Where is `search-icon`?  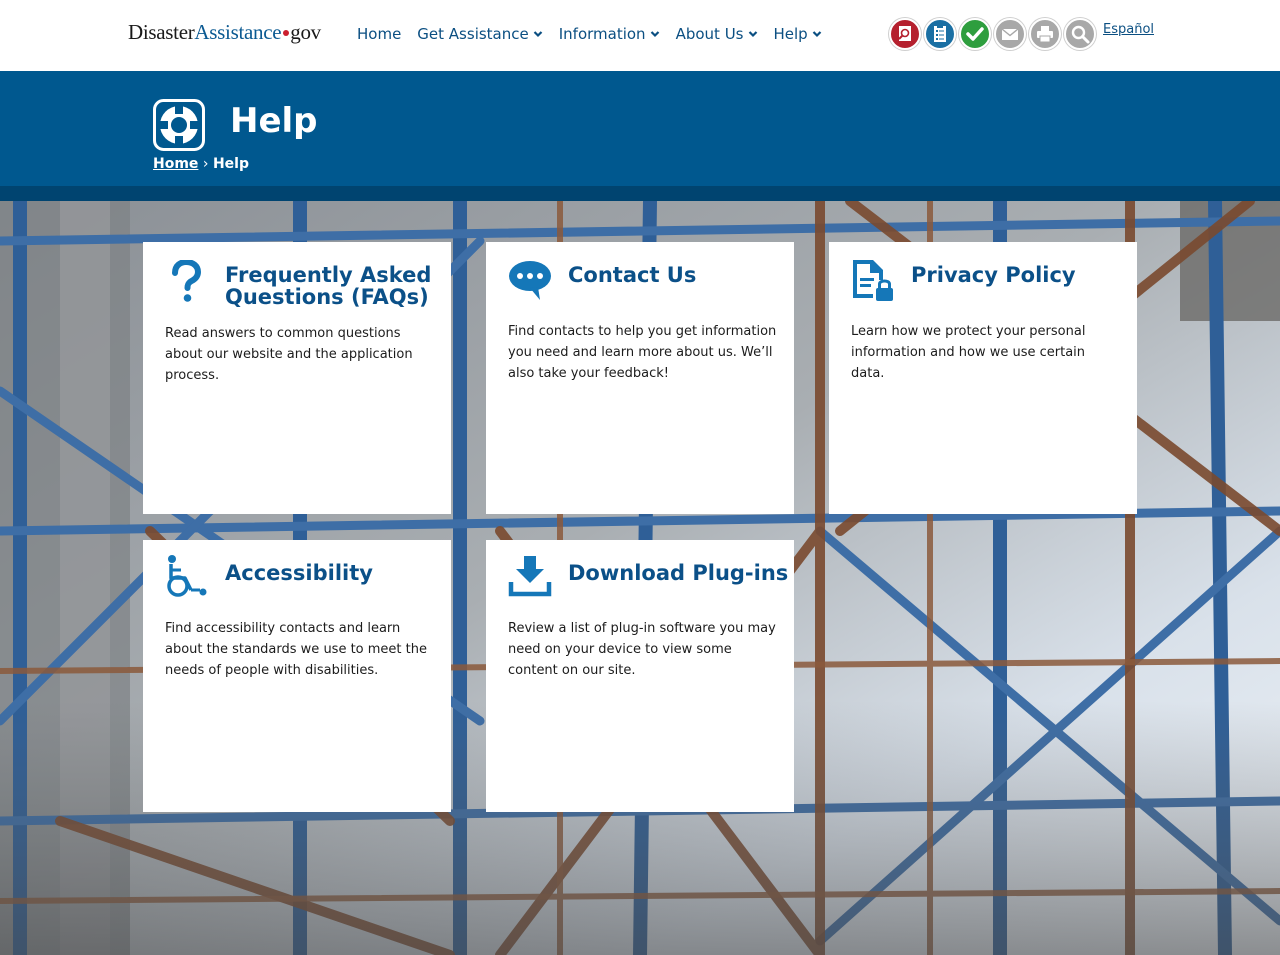 search-icon is located at coordinates (1080, 34).